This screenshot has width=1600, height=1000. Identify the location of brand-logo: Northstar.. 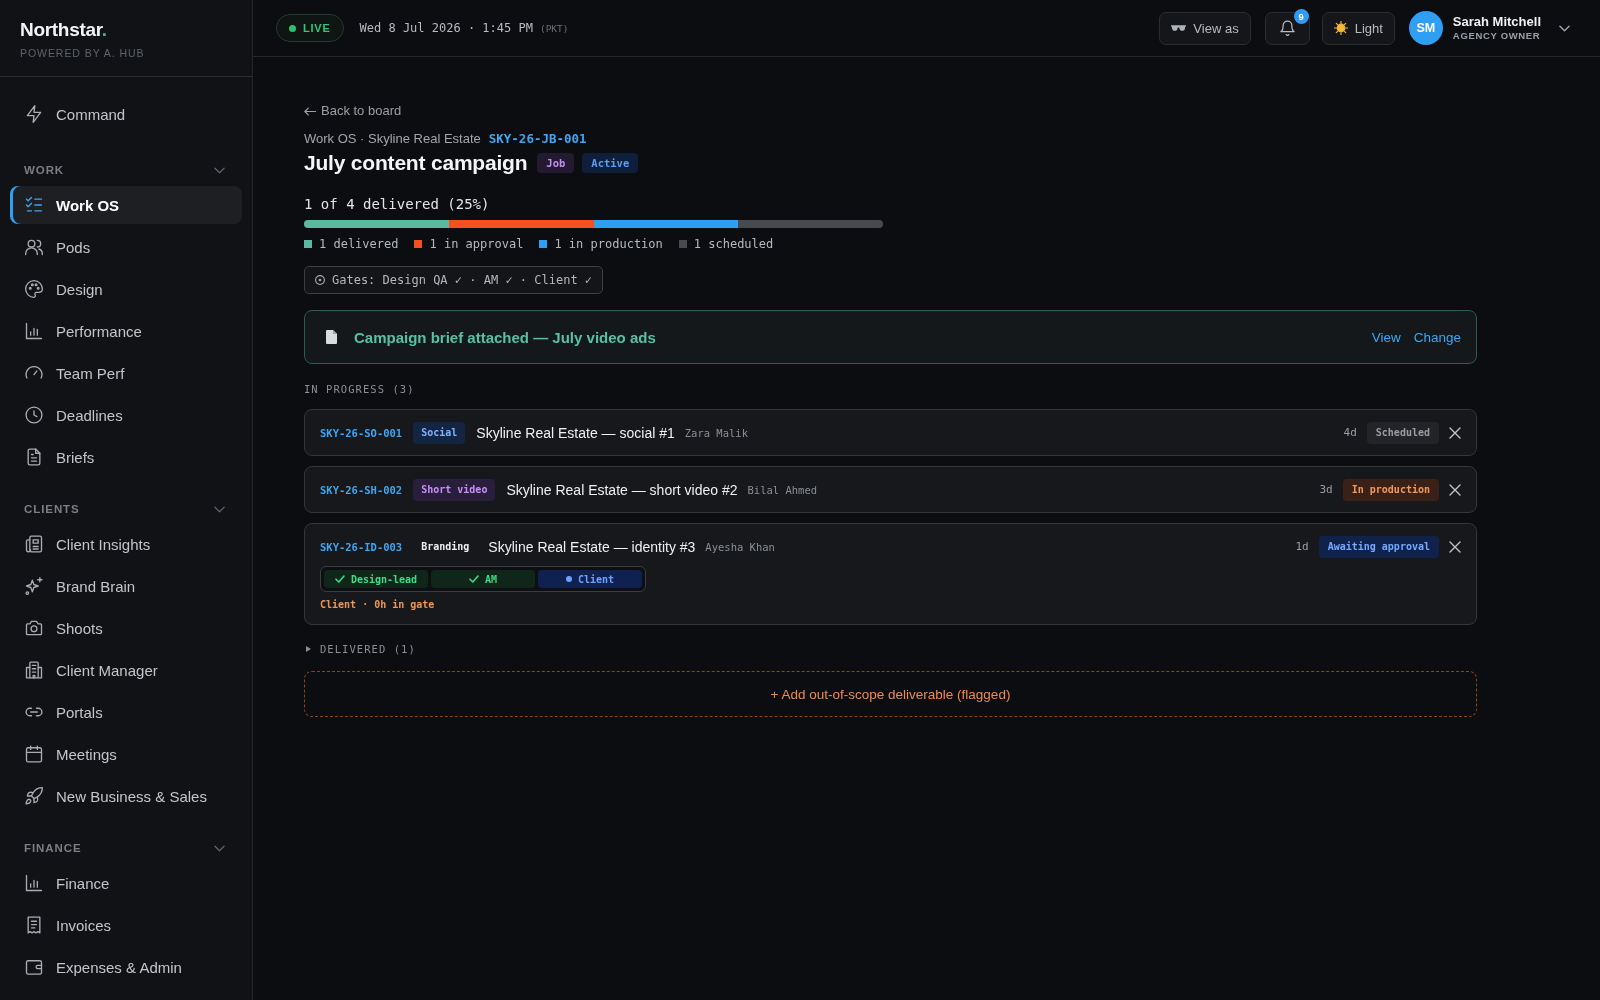
(63, 30).